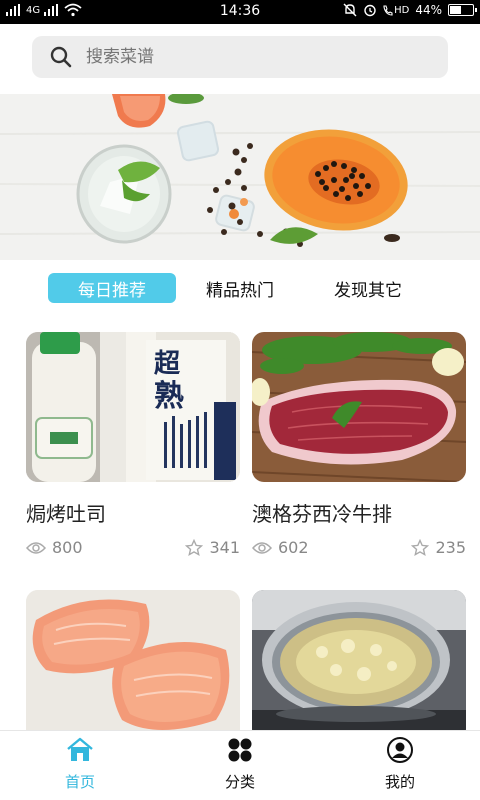 This screenshot has height=800, width=480. I want to click on phone-icon, so click(388, 10).